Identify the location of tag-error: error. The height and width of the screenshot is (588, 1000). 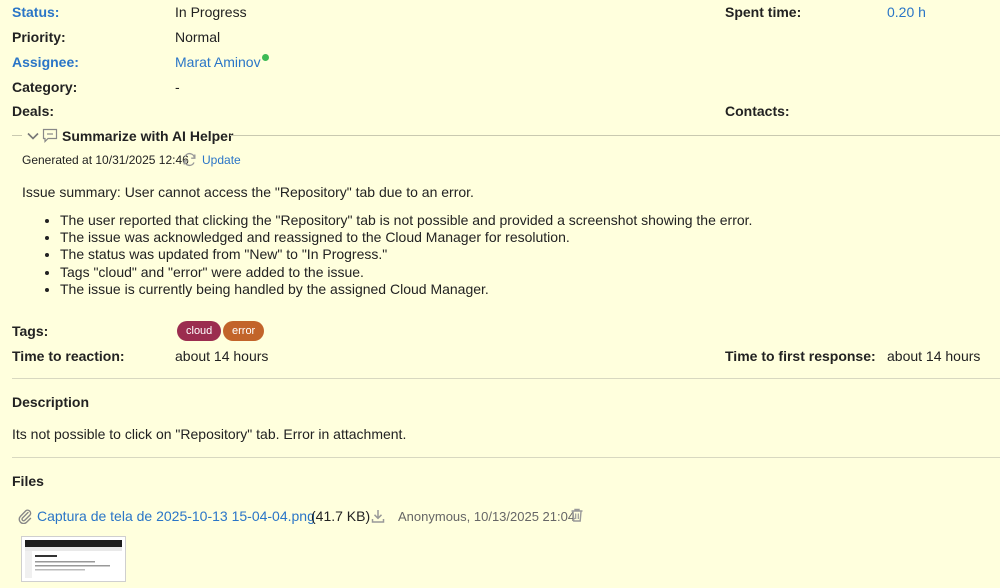
(244, 331).